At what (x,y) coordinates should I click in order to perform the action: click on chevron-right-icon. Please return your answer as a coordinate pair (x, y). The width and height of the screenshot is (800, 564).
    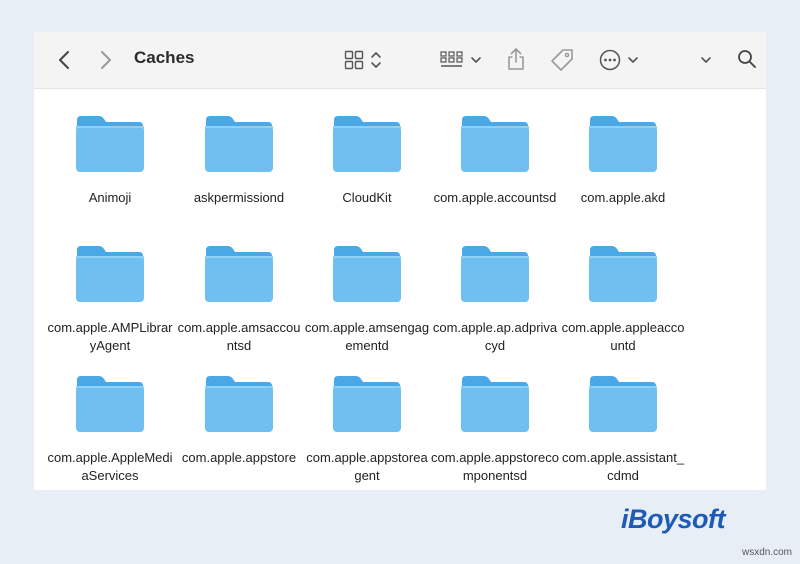
    Looking at the image, I should click on (106, 60).